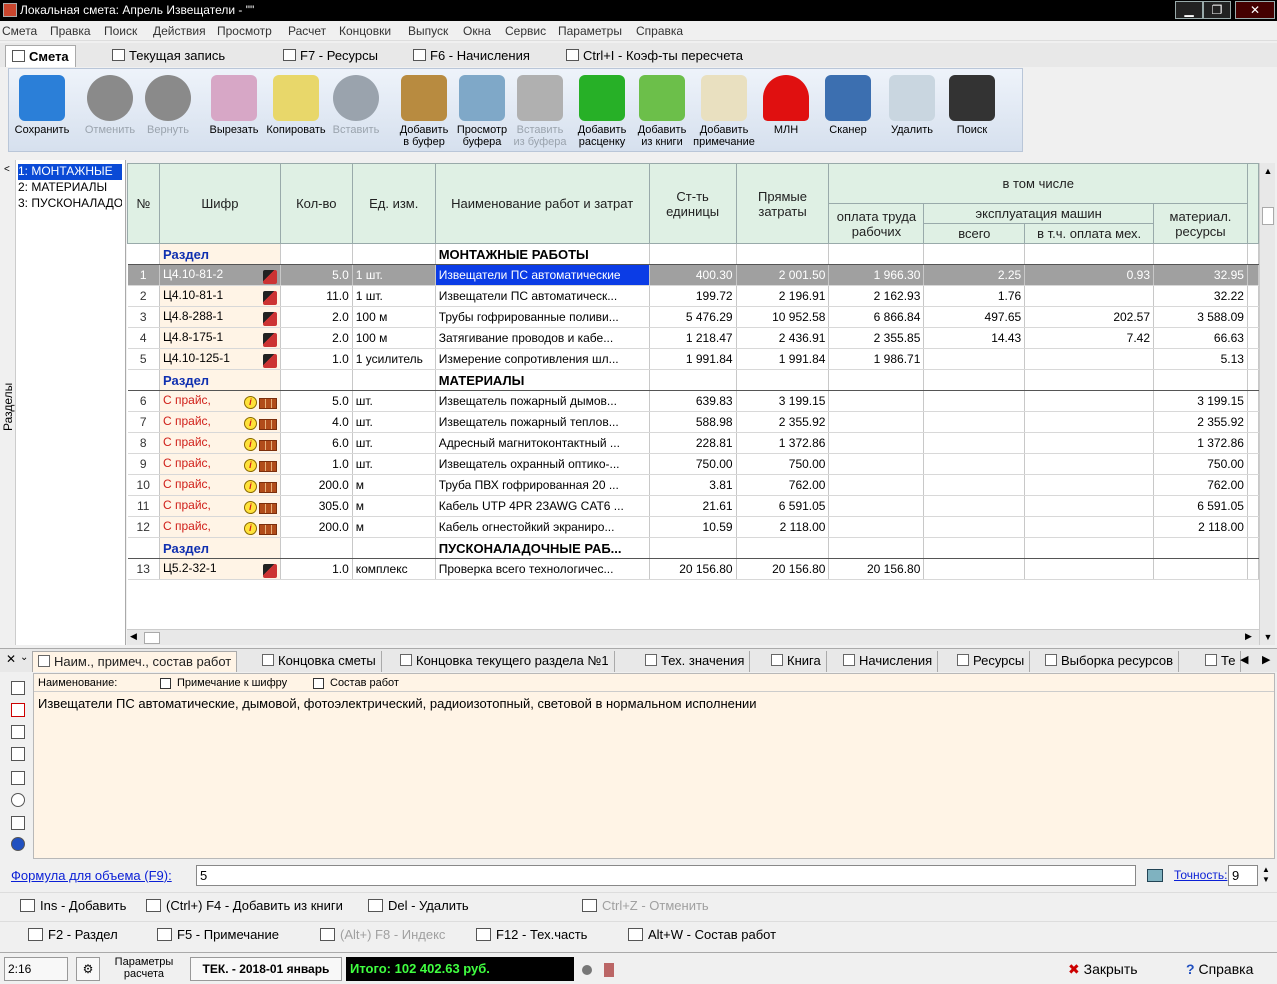  Describe the element at coordinates (477, 31) in the screenshot. I see `menu-item: Окна` at that location.